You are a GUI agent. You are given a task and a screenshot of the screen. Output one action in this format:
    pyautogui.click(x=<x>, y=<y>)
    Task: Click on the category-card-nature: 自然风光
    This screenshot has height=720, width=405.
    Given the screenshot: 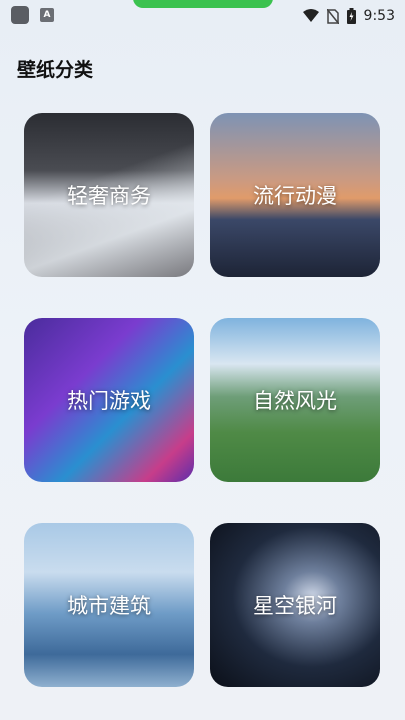 What is the action you would take?
    pyautogui.click(x=295, y=400)
    